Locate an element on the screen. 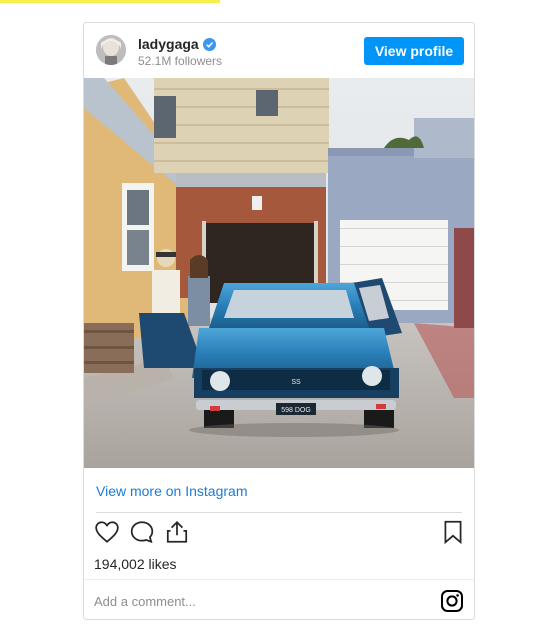 This screenshot has width=549, height=628. post-header: ladygaga 52.1M followers View profile is located at coordinates (279, 50).